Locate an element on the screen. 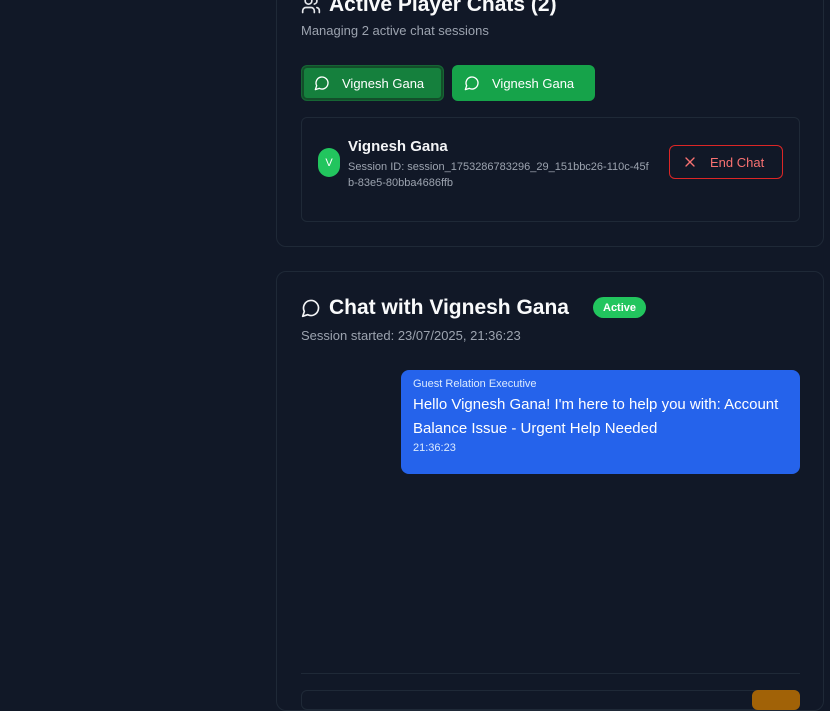  session-tab-2: Vignesh Gana is located at coordinates (523, 83).